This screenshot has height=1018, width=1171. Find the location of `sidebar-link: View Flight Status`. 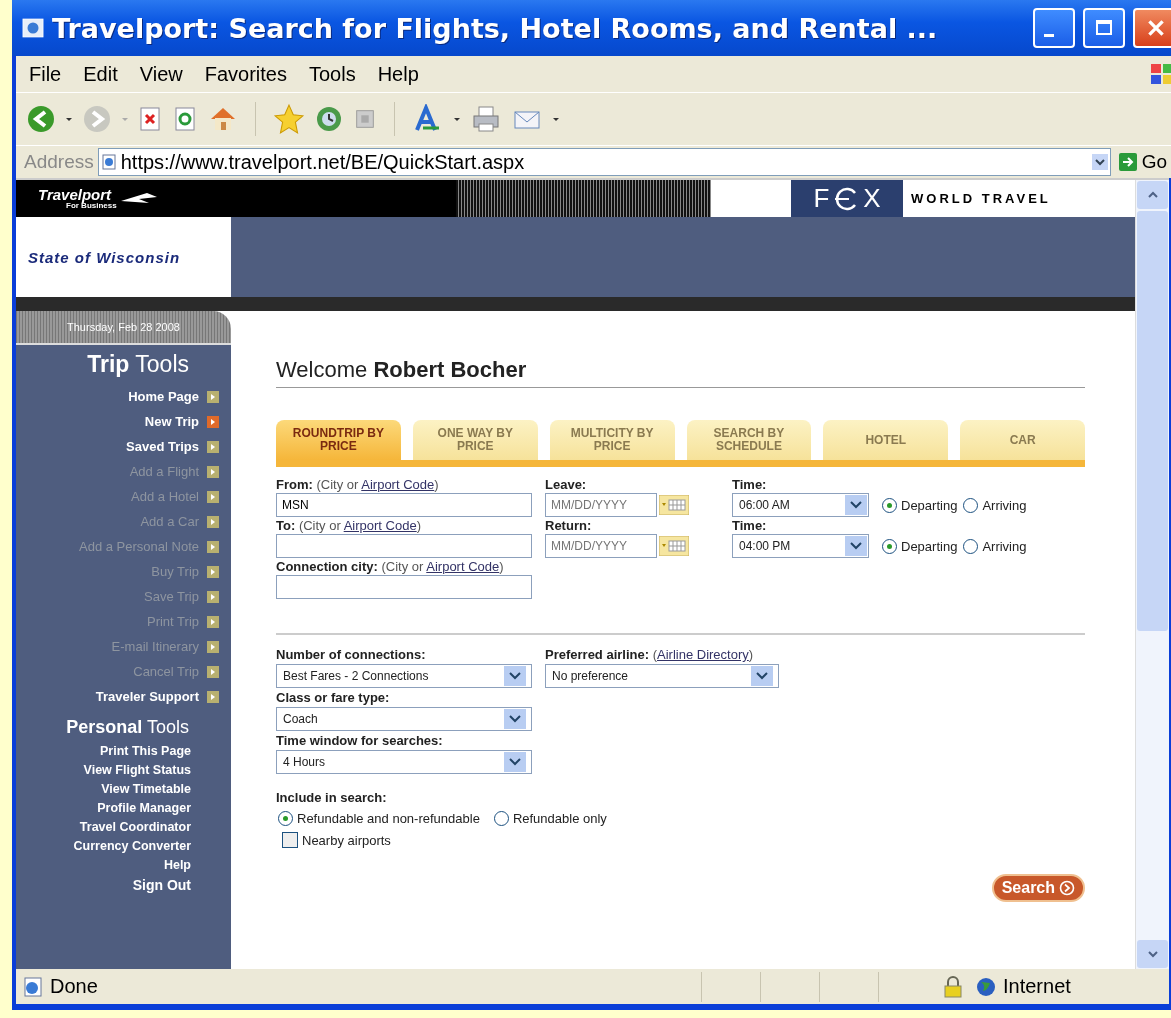

sidebar-link: View Flight Status is located at coordinates (137, 772).